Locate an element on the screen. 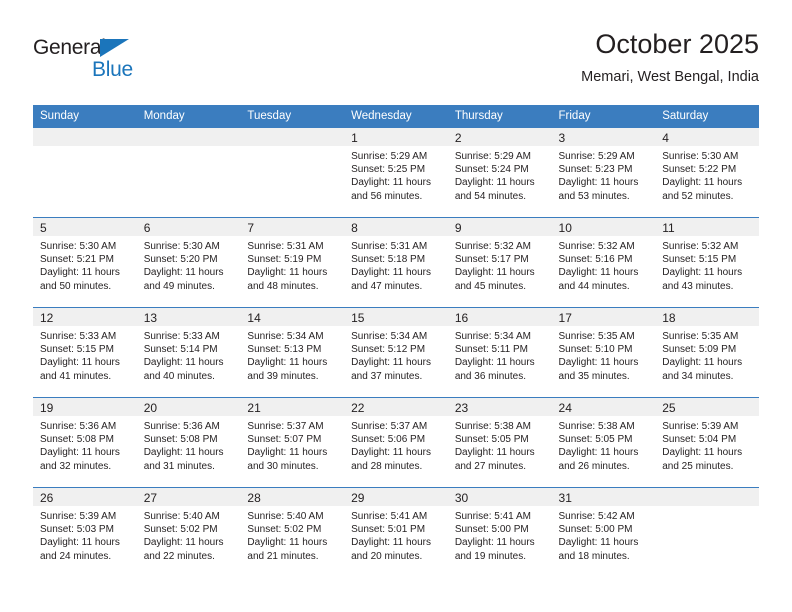 The width and height of the screenshot is (792, 612). day-number: 23 is located at coordinates (461, 408).